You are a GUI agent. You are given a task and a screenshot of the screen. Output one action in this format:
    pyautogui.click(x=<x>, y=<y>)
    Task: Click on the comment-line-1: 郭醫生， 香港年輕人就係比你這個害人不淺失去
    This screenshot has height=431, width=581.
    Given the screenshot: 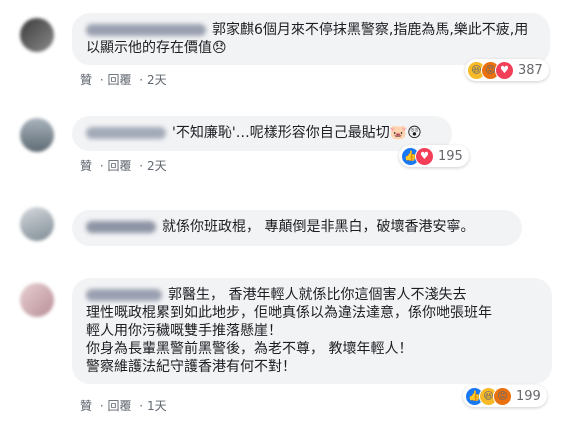 What is the action you would take?
    pyautogui.click(x=312, y=295)
    